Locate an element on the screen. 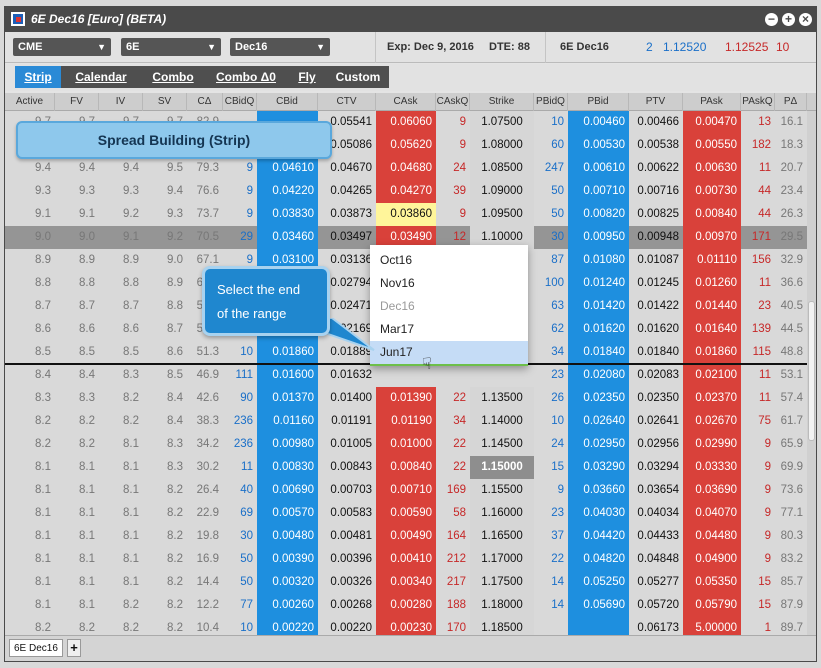 Image resolution: width=821 pixels, height=668 pixels. dropdown-item-nov16: Nov16 is located at coordinates (449, 283).